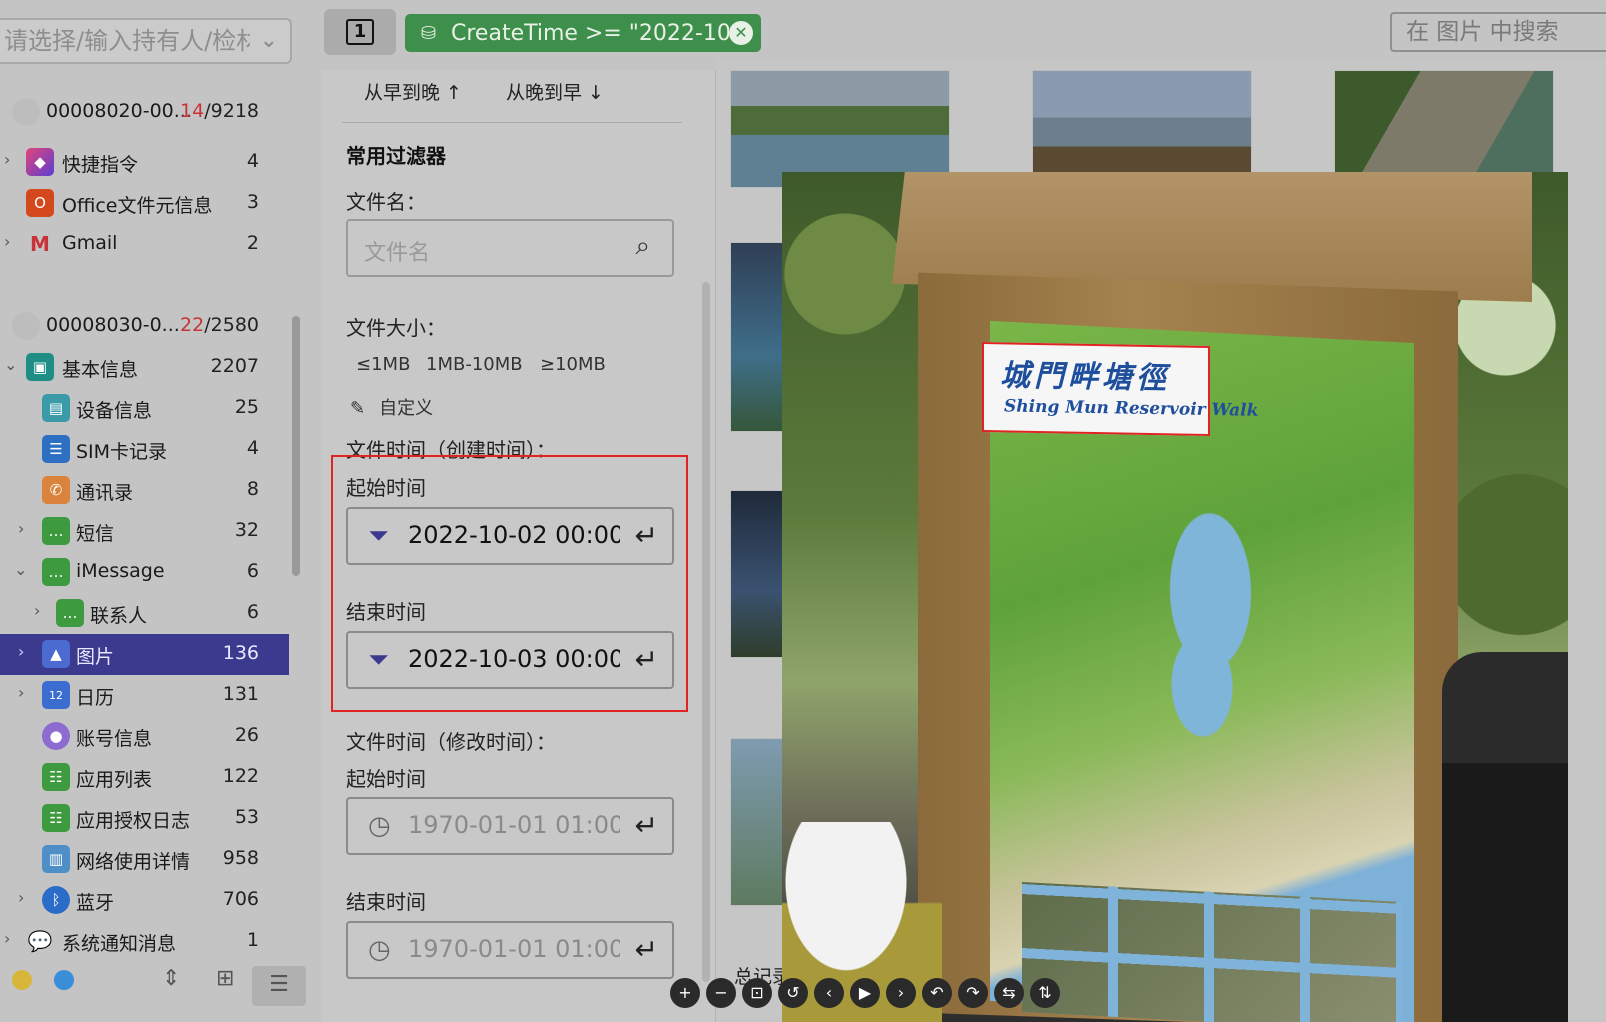  I want to click on tree-item-sim: ☰ SIM卡记录 4, so click(144, 449).